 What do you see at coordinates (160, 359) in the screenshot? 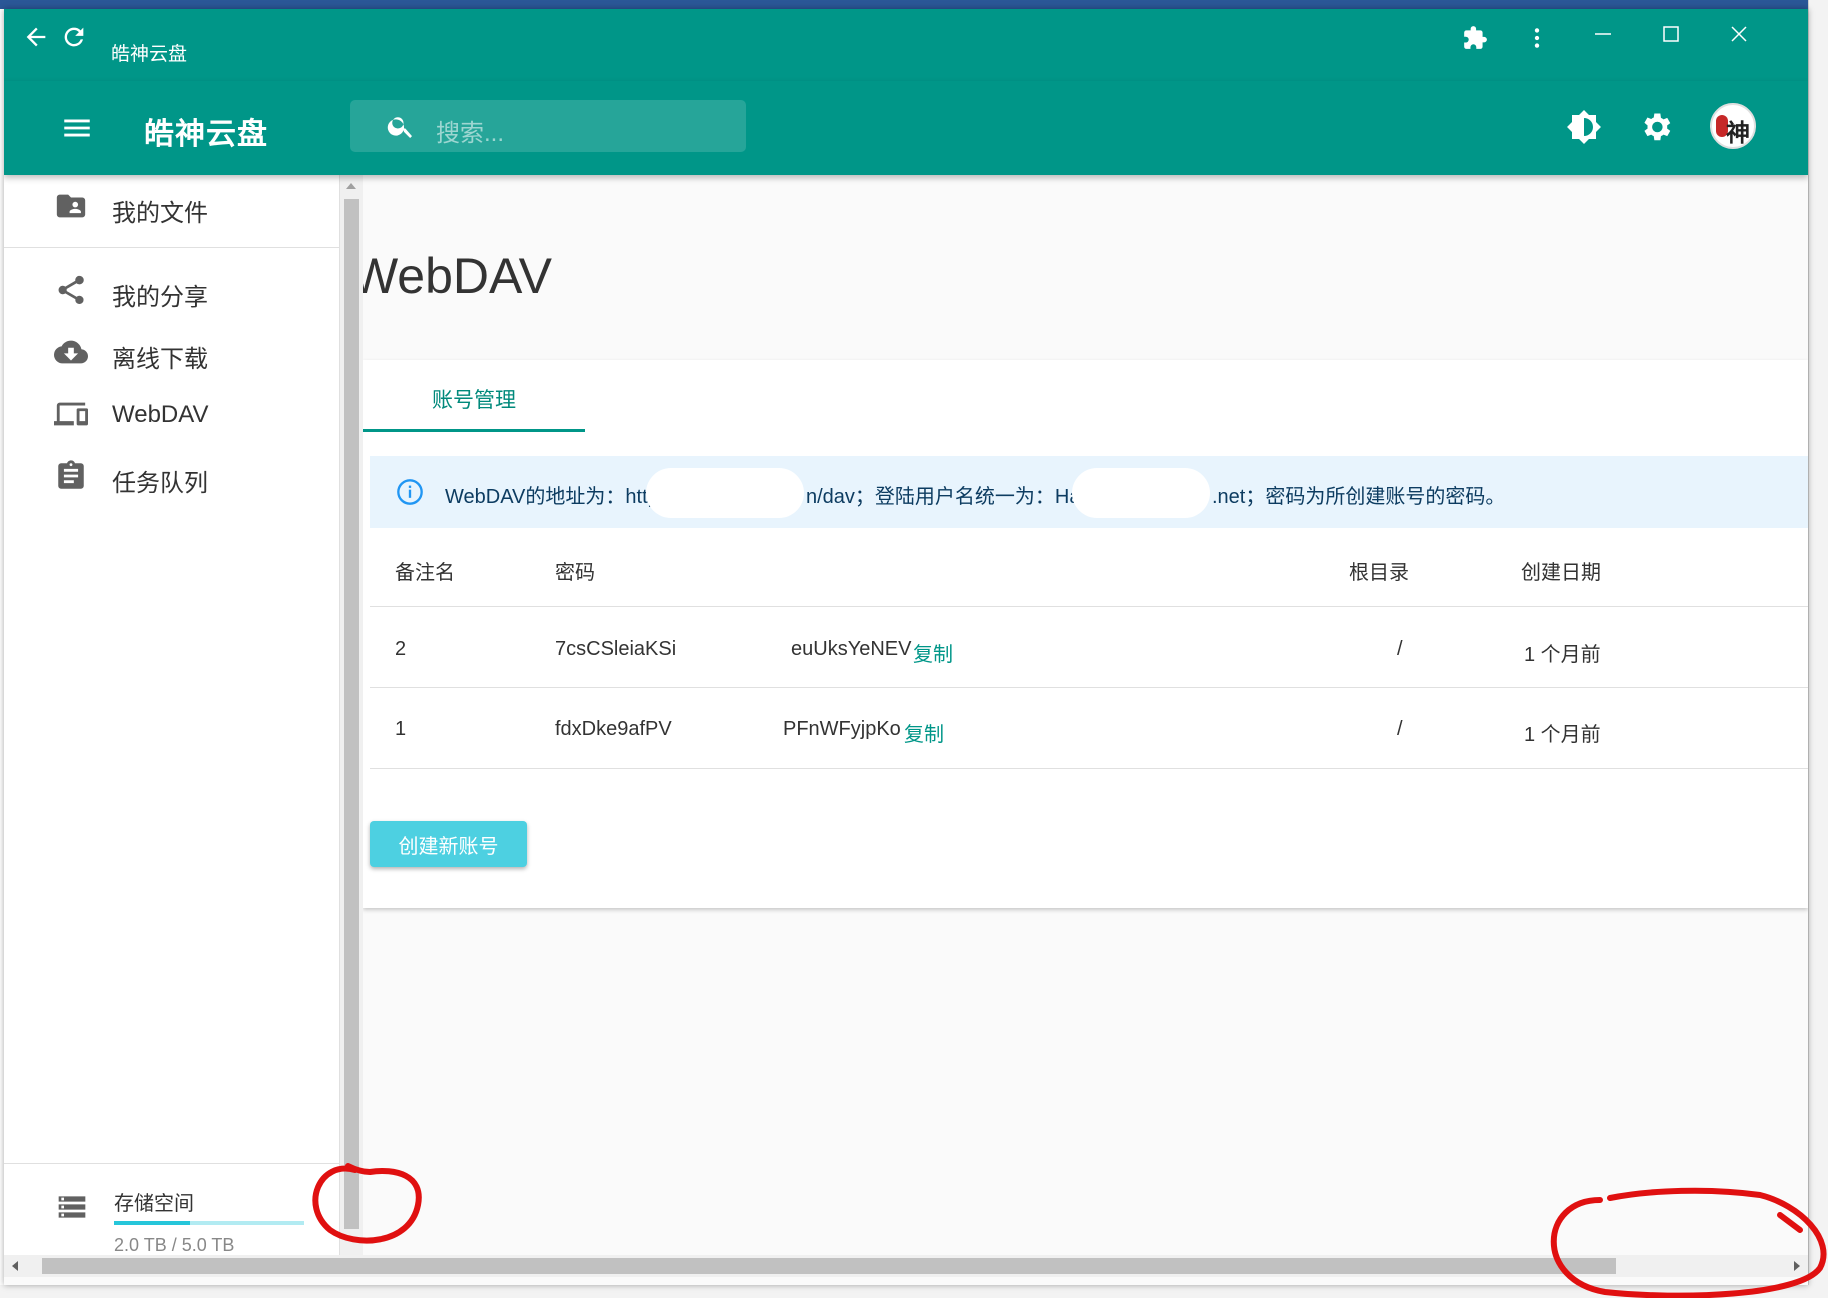
I see `sidebar-item-label: 离线下载` at bounding box center [160, 359].